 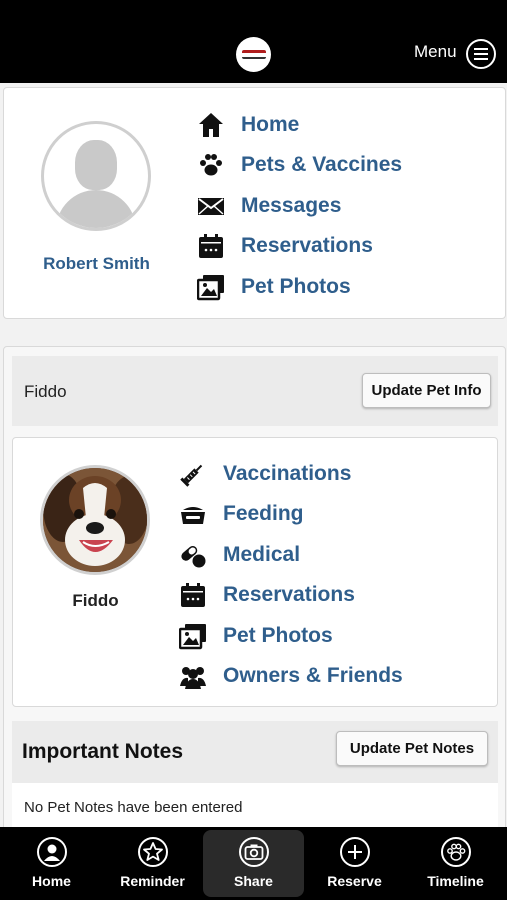 What do you see at coordinates (95, 600) in the screenshot?
I see `pet-name: Fiddo` at bounding box center [95, 600].